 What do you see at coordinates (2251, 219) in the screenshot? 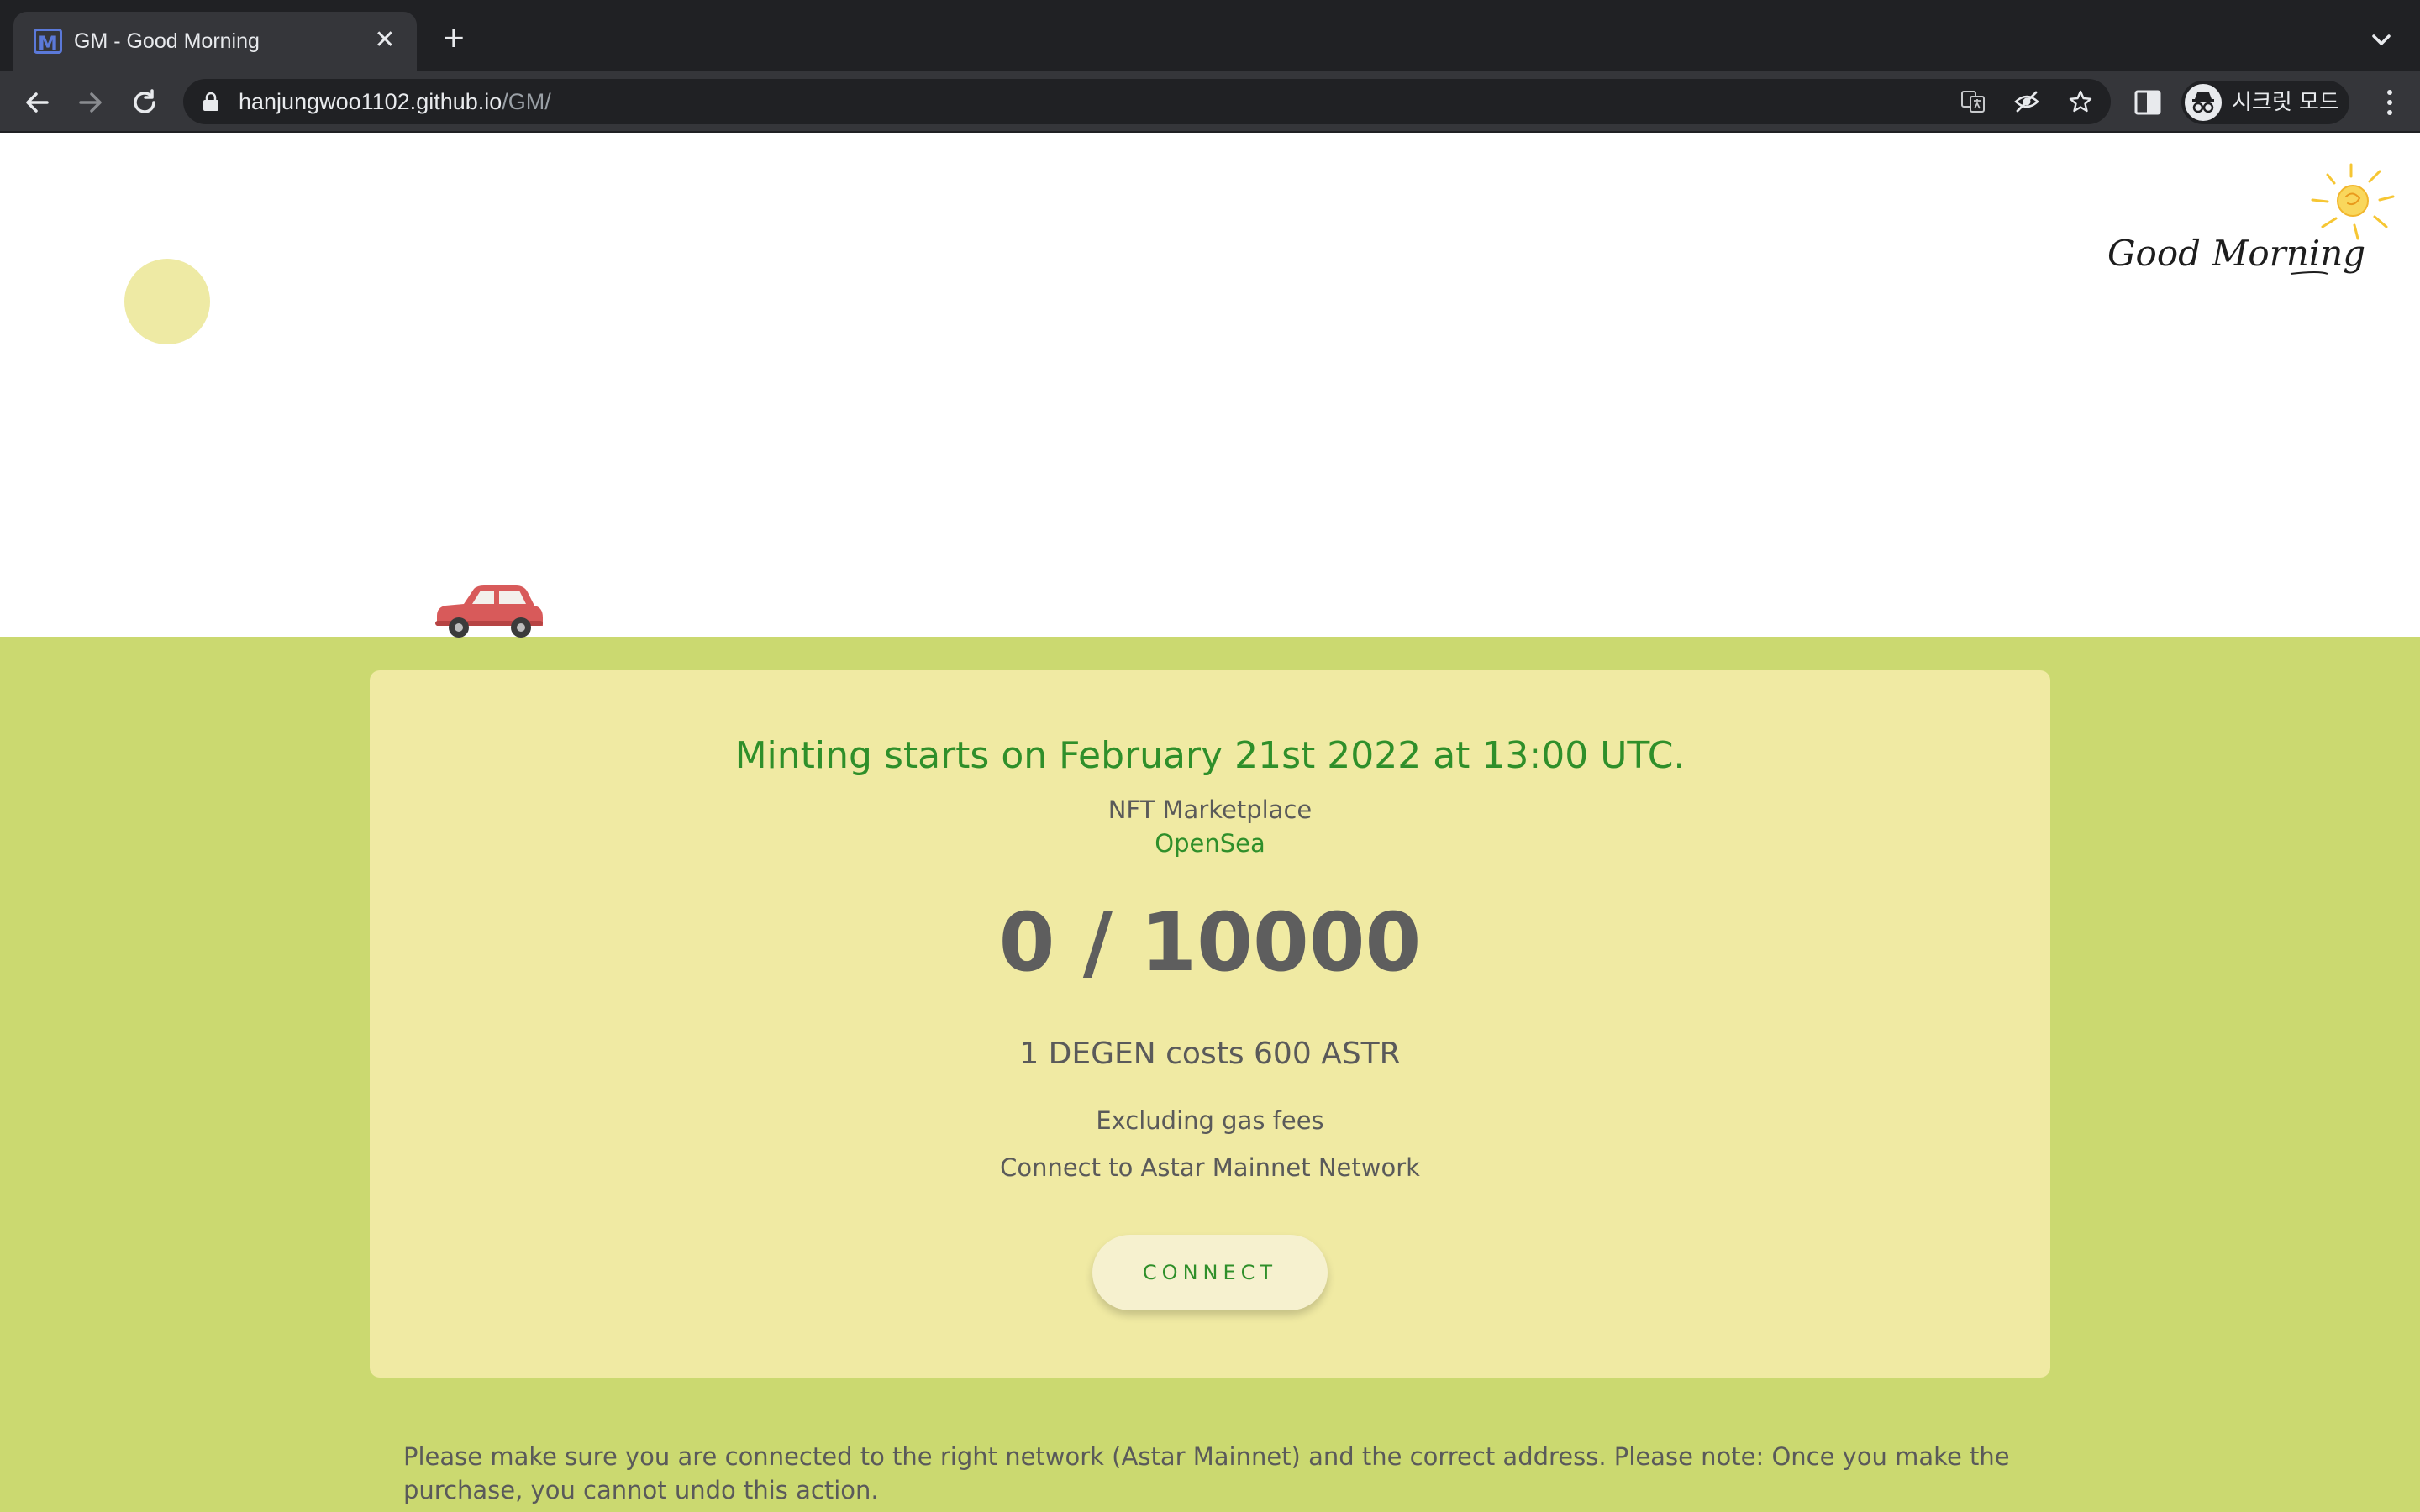
I see `good-morning-logo: Good Morning` at bounding box center [2251, 219].